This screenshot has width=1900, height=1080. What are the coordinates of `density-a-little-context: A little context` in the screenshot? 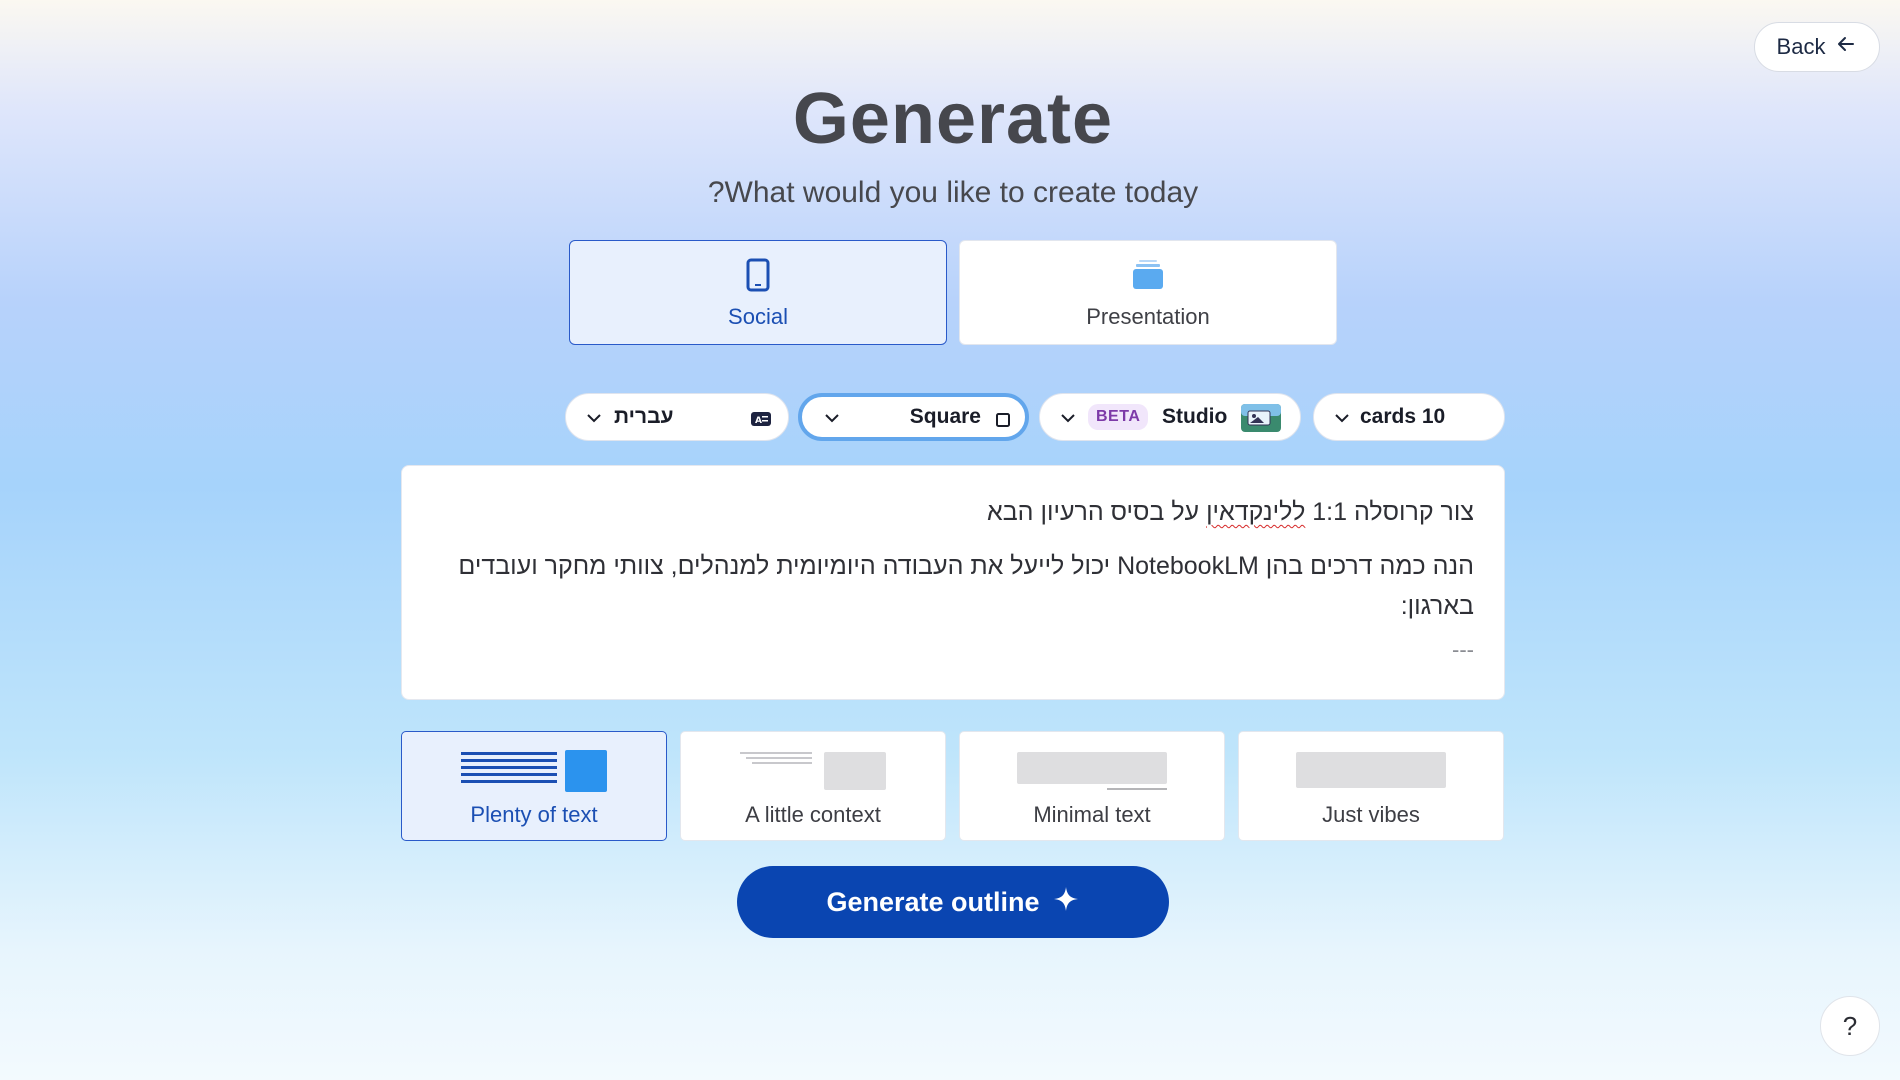 It's located at (813, 786).